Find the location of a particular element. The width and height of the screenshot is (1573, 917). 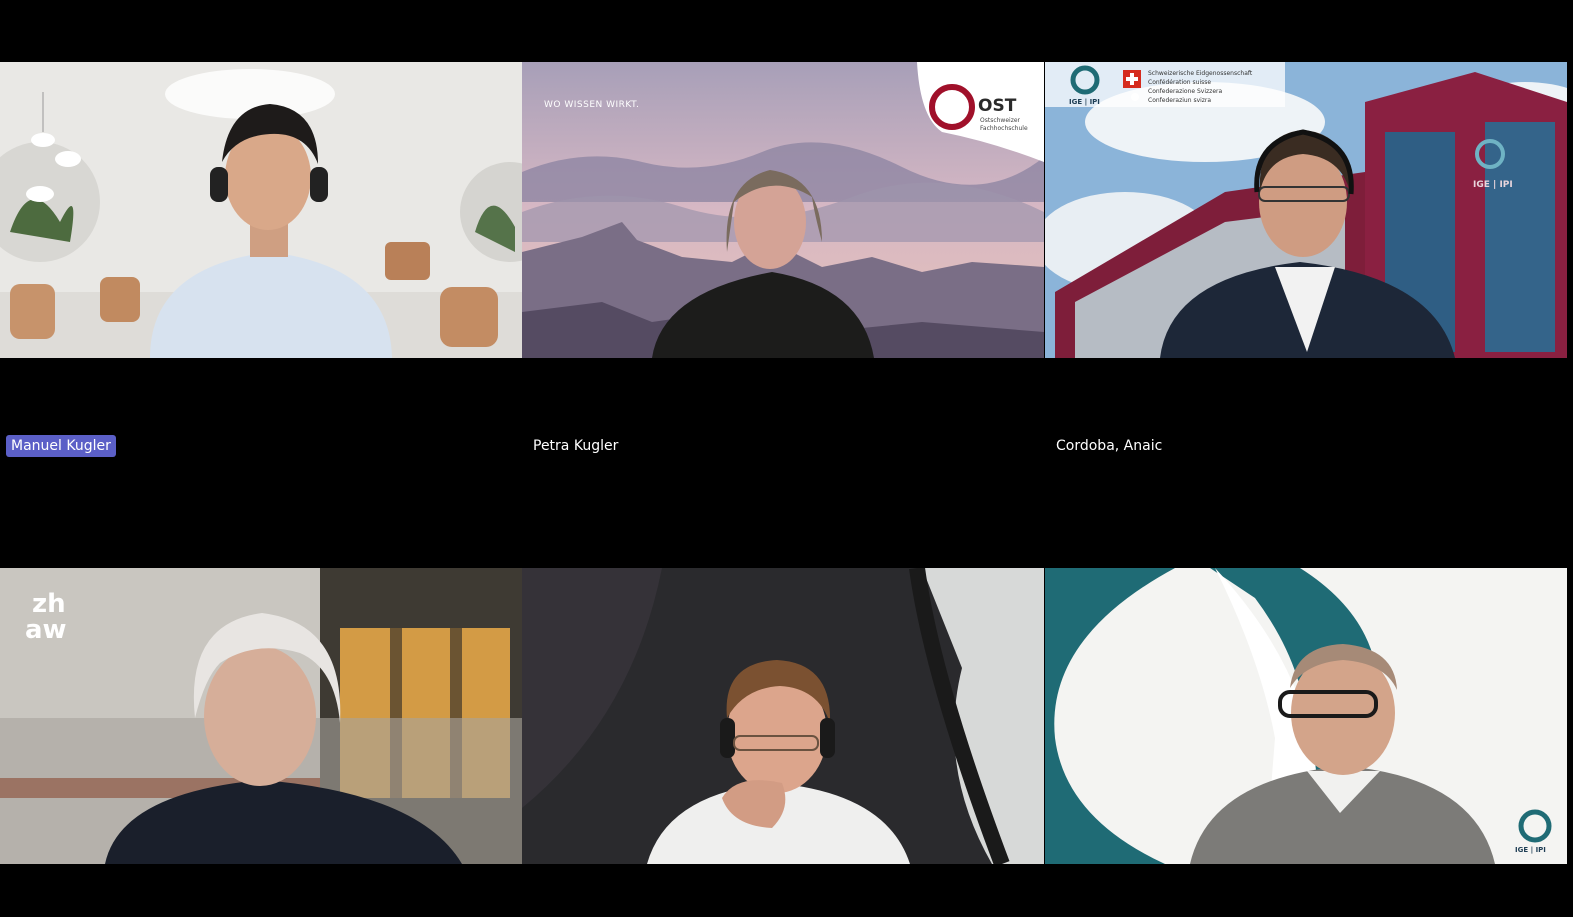

participant-name-manuel-kugler: Manuel Kugler is located at coordinates (61, 446).